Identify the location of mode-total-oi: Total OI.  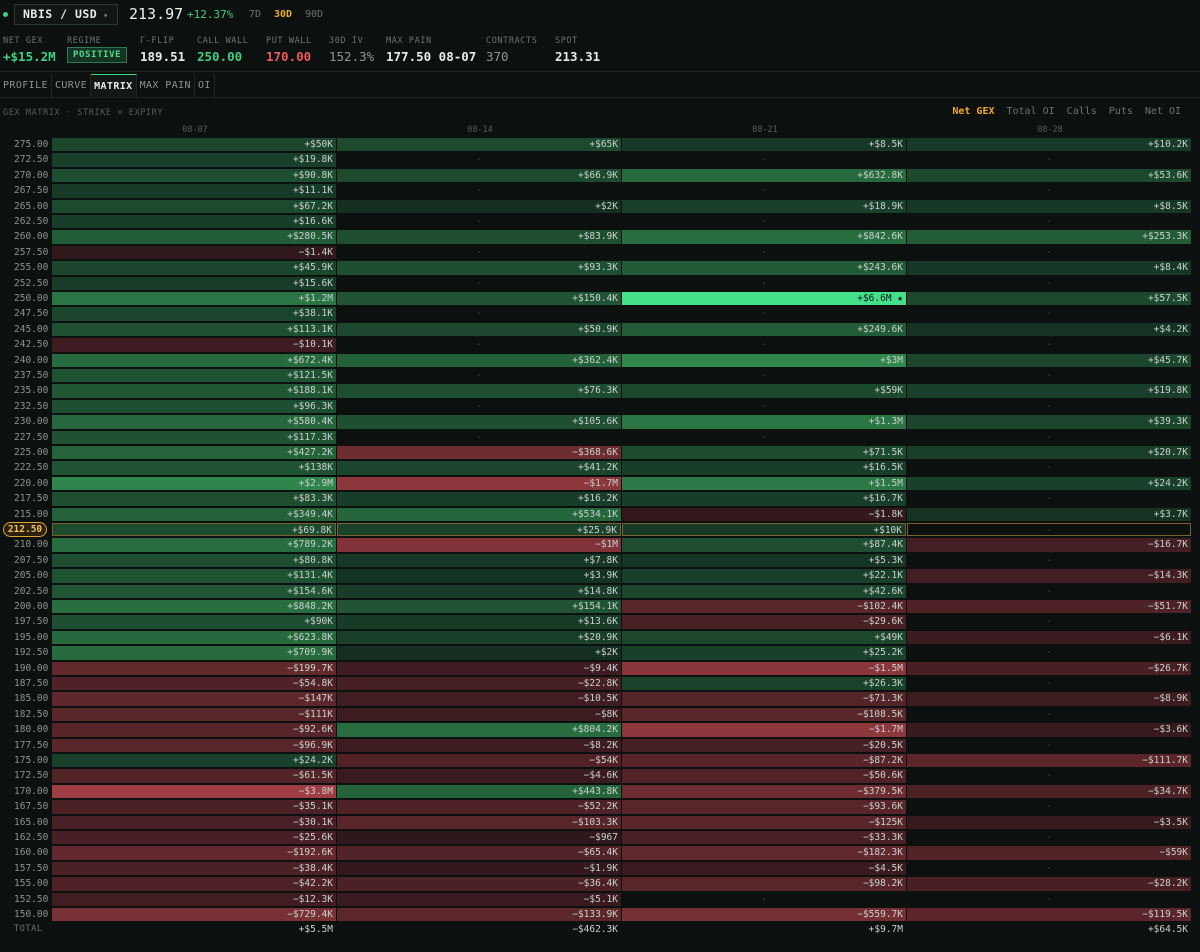
(1031, 111).